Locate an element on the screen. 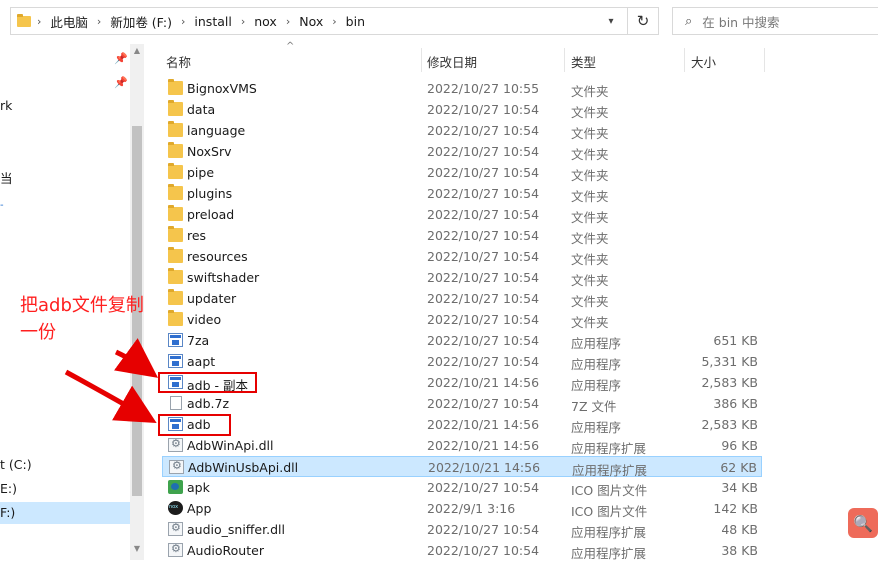 Image resolution: width=878 pixels, height=562 pixels. annotation-arrows is located at coordinates (111, 381).